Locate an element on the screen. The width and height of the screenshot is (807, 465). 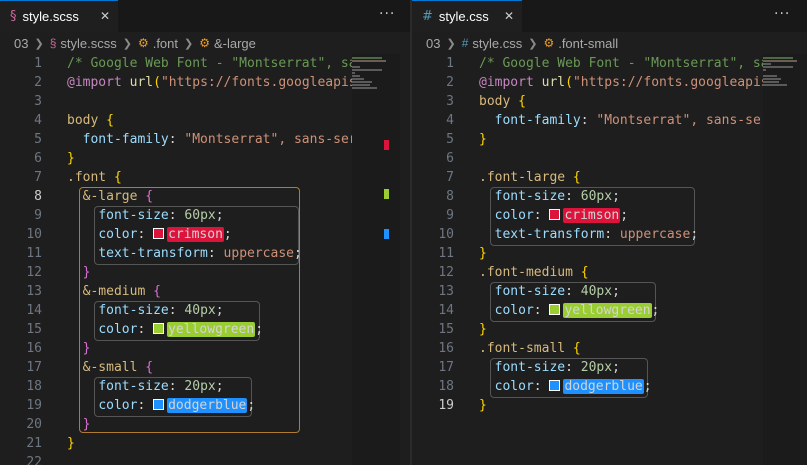
line-number: 3 is located at coordinates (450, 101).